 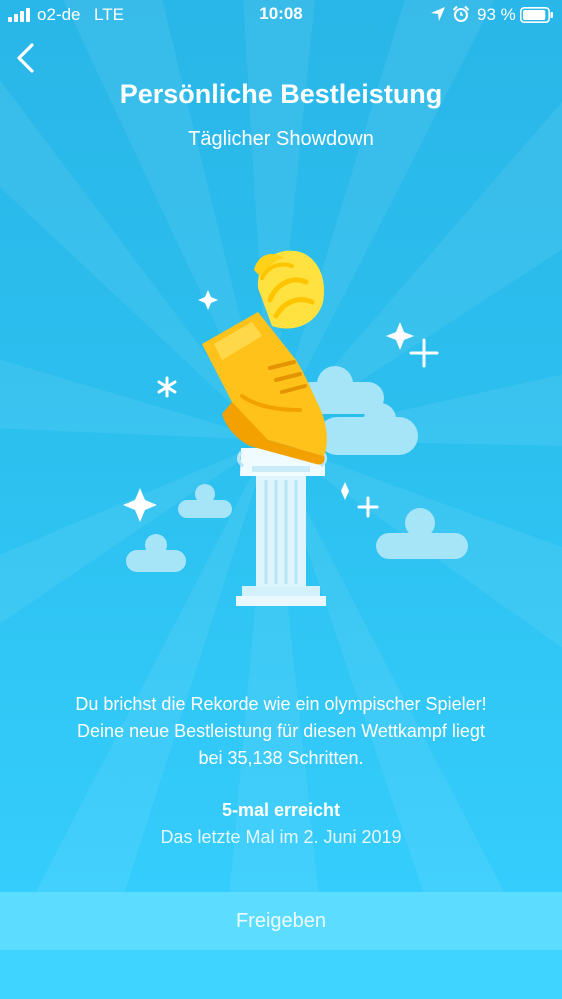 What do you see at coordinates (281, 15) in the screenshot?
I see `status-bar: o2-de LTE 10:08 93 %` at bounding box center [281, 15].